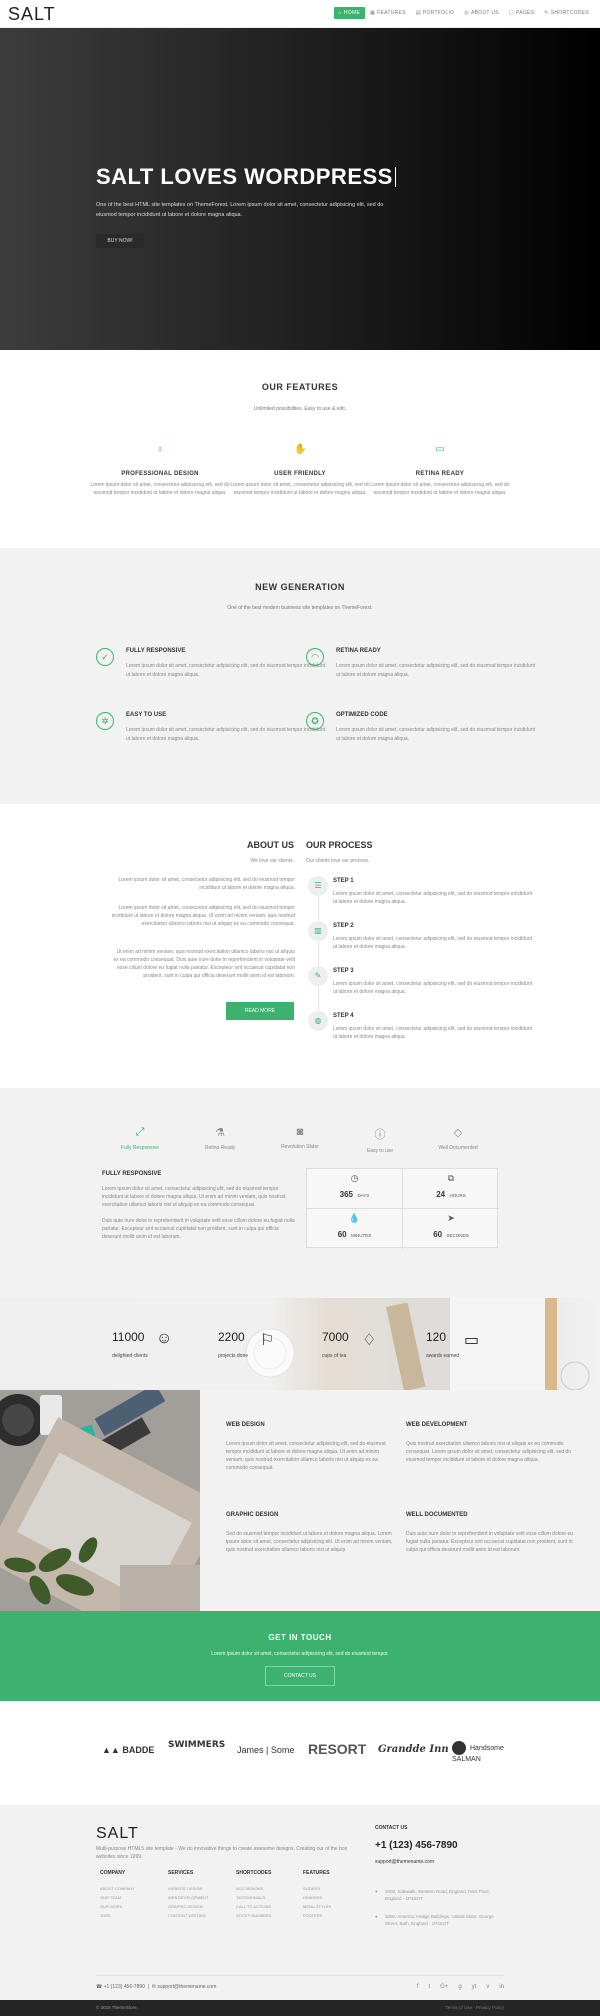 The image size is (600, 2016). What do you see at coordinates (266, 1888) in the screenshot?
I see `footer-link: ACCORDIONS` at bounding box center [266, 1888].